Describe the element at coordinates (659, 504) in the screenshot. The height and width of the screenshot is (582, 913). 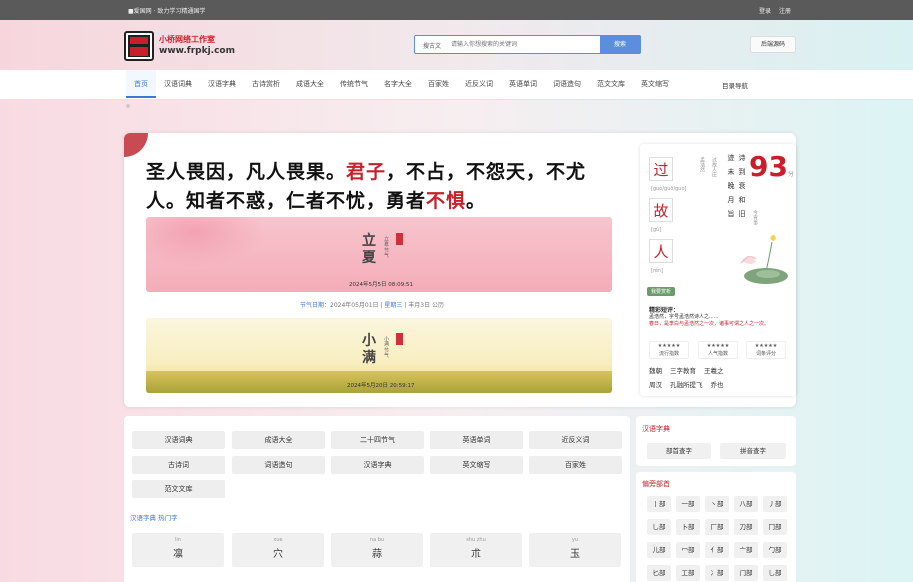
I see `radical-item: 丨部` at that location.